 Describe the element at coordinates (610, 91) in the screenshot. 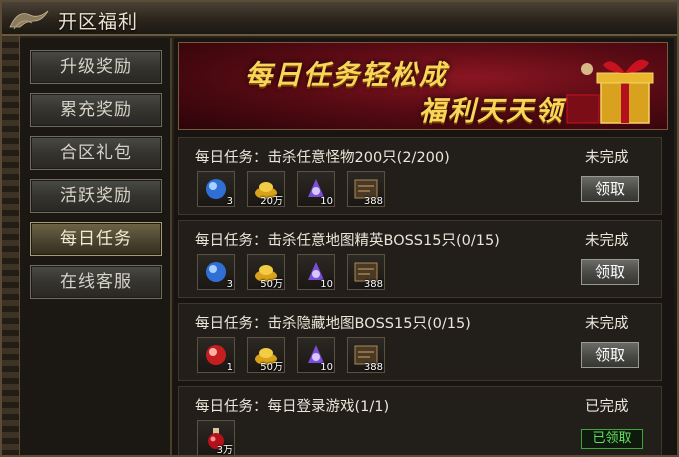

I see `gift-box-icon` at that location.